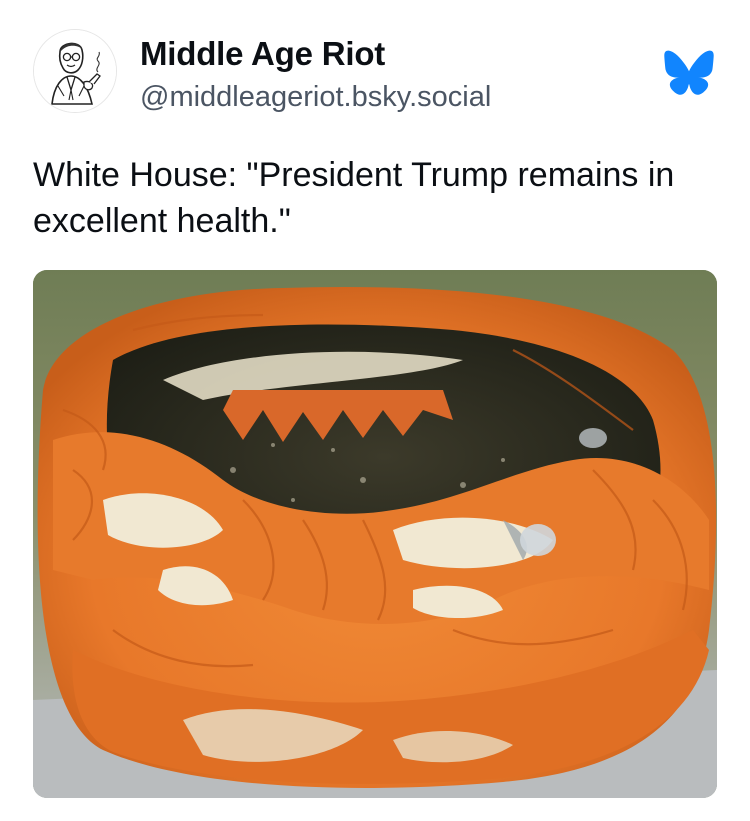 Image resolution: width=750 pixels, height=821 pixels. What do you see at coordinates (689, 73) in the screenshot?
I see `bluesky-butterfly-icon` at bounding box center [689, 73].